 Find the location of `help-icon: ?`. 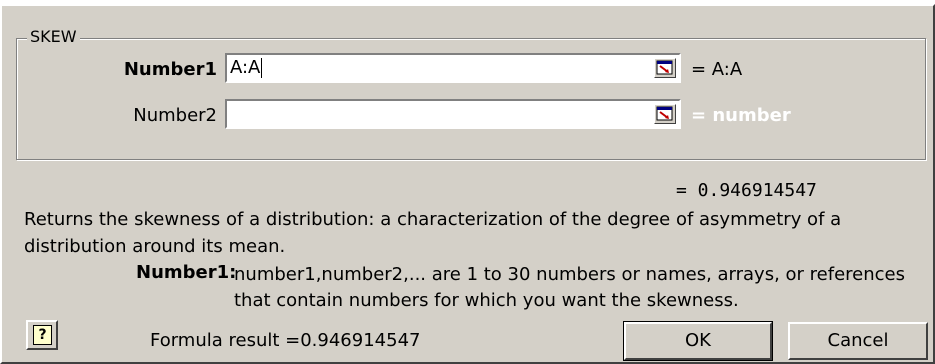

help-icon: ? is located at coordinates (42, 335).